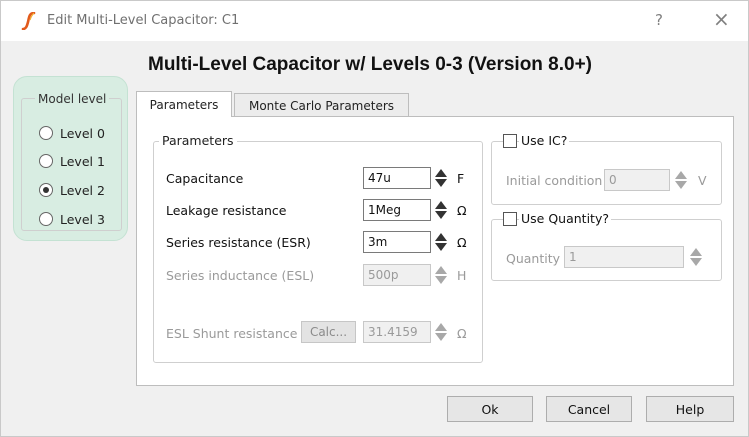 The width and height of the screenshot is (749, 437). I want to click on ok-button: Ok, so click(490, 409).